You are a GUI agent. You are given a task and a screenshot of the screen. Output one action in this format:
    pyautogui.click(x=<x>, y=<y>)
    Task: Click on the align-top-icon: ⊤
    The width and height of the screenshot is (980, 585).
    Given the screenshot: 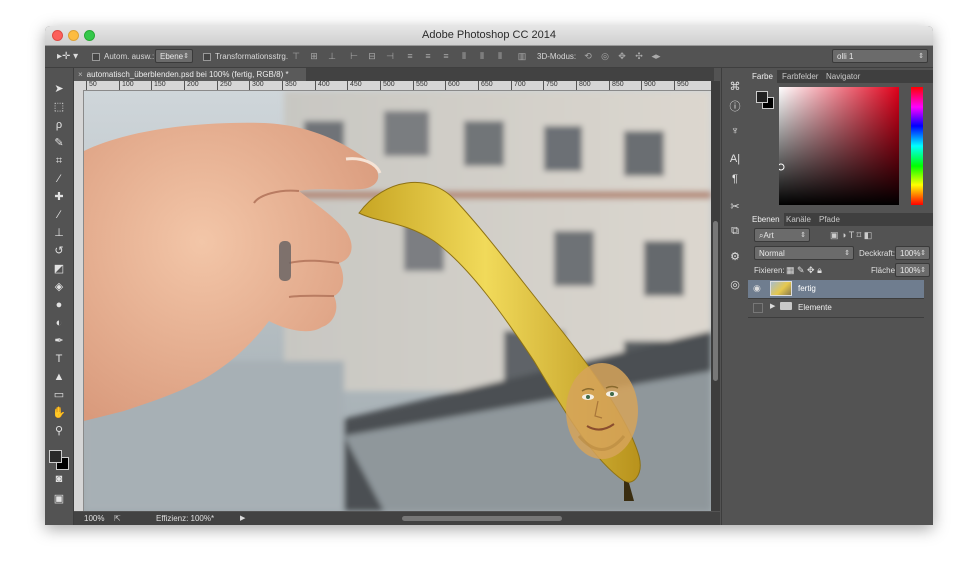 What is the action you would take?
    pyautogui.click(x=296, y=56)
    